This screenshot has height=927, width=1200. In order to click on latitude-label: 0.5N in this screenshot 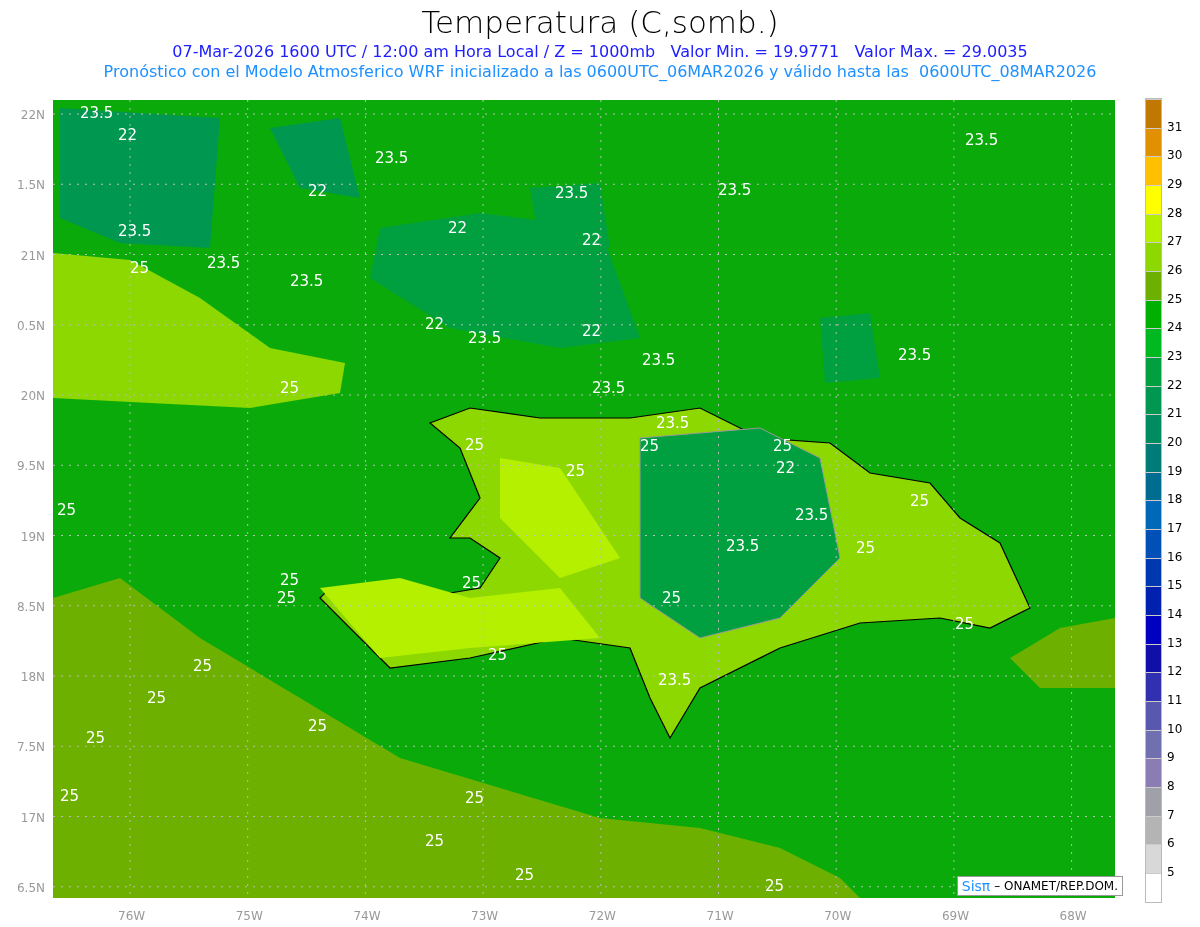, I will do `click(30, 326)`.